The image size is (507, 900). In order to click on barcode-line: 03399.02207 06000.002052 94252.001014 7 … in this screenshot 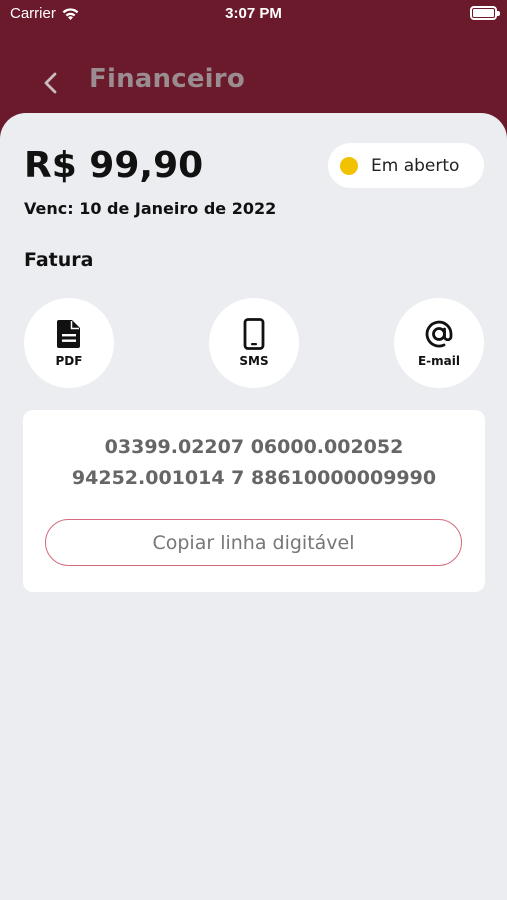, I will do `click(254, 463)`.